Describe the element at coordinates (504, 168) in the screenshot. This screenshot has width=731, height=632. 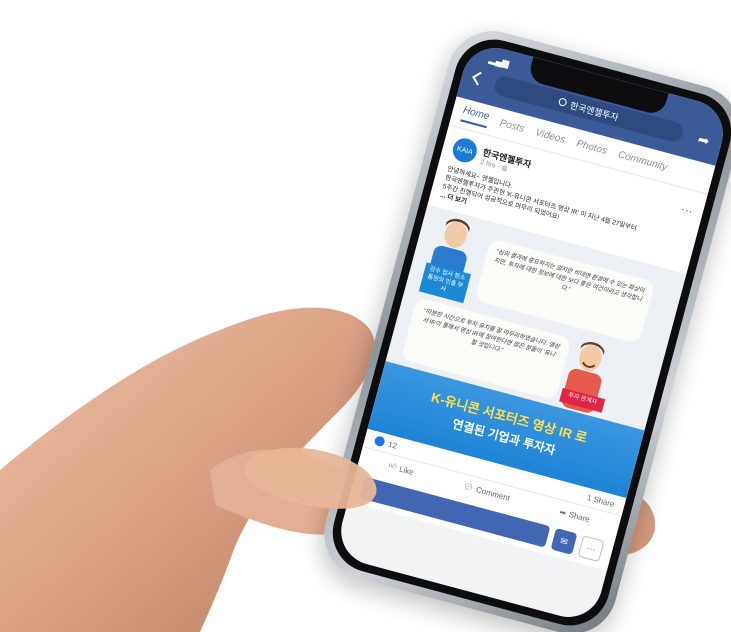
I see `globe-icon: ◍` at that location.